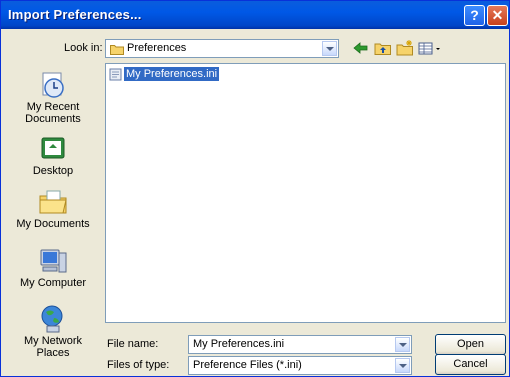 This screenshot has width=510, height=377. Describe the element at coordinates (83, 48) in the screenshot. I see `look-in-label: Look in:` at that location.